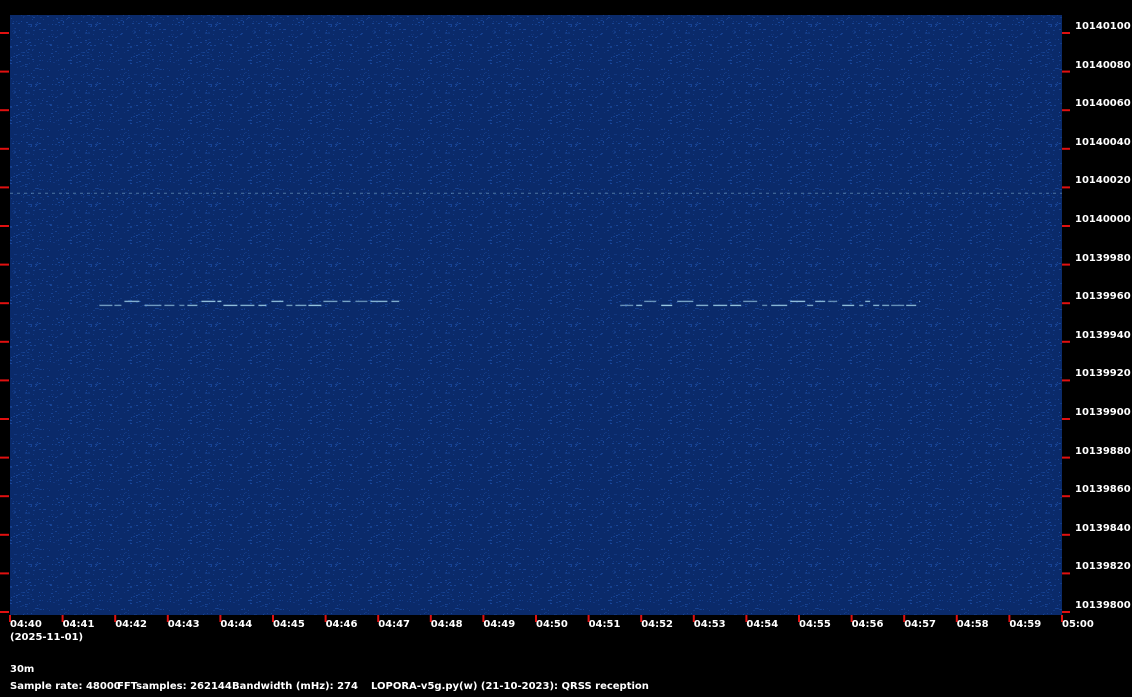  Describe the element at coordinates (604, 624) in the screenshot. I see `time-tick-label: 04:51` at that location.